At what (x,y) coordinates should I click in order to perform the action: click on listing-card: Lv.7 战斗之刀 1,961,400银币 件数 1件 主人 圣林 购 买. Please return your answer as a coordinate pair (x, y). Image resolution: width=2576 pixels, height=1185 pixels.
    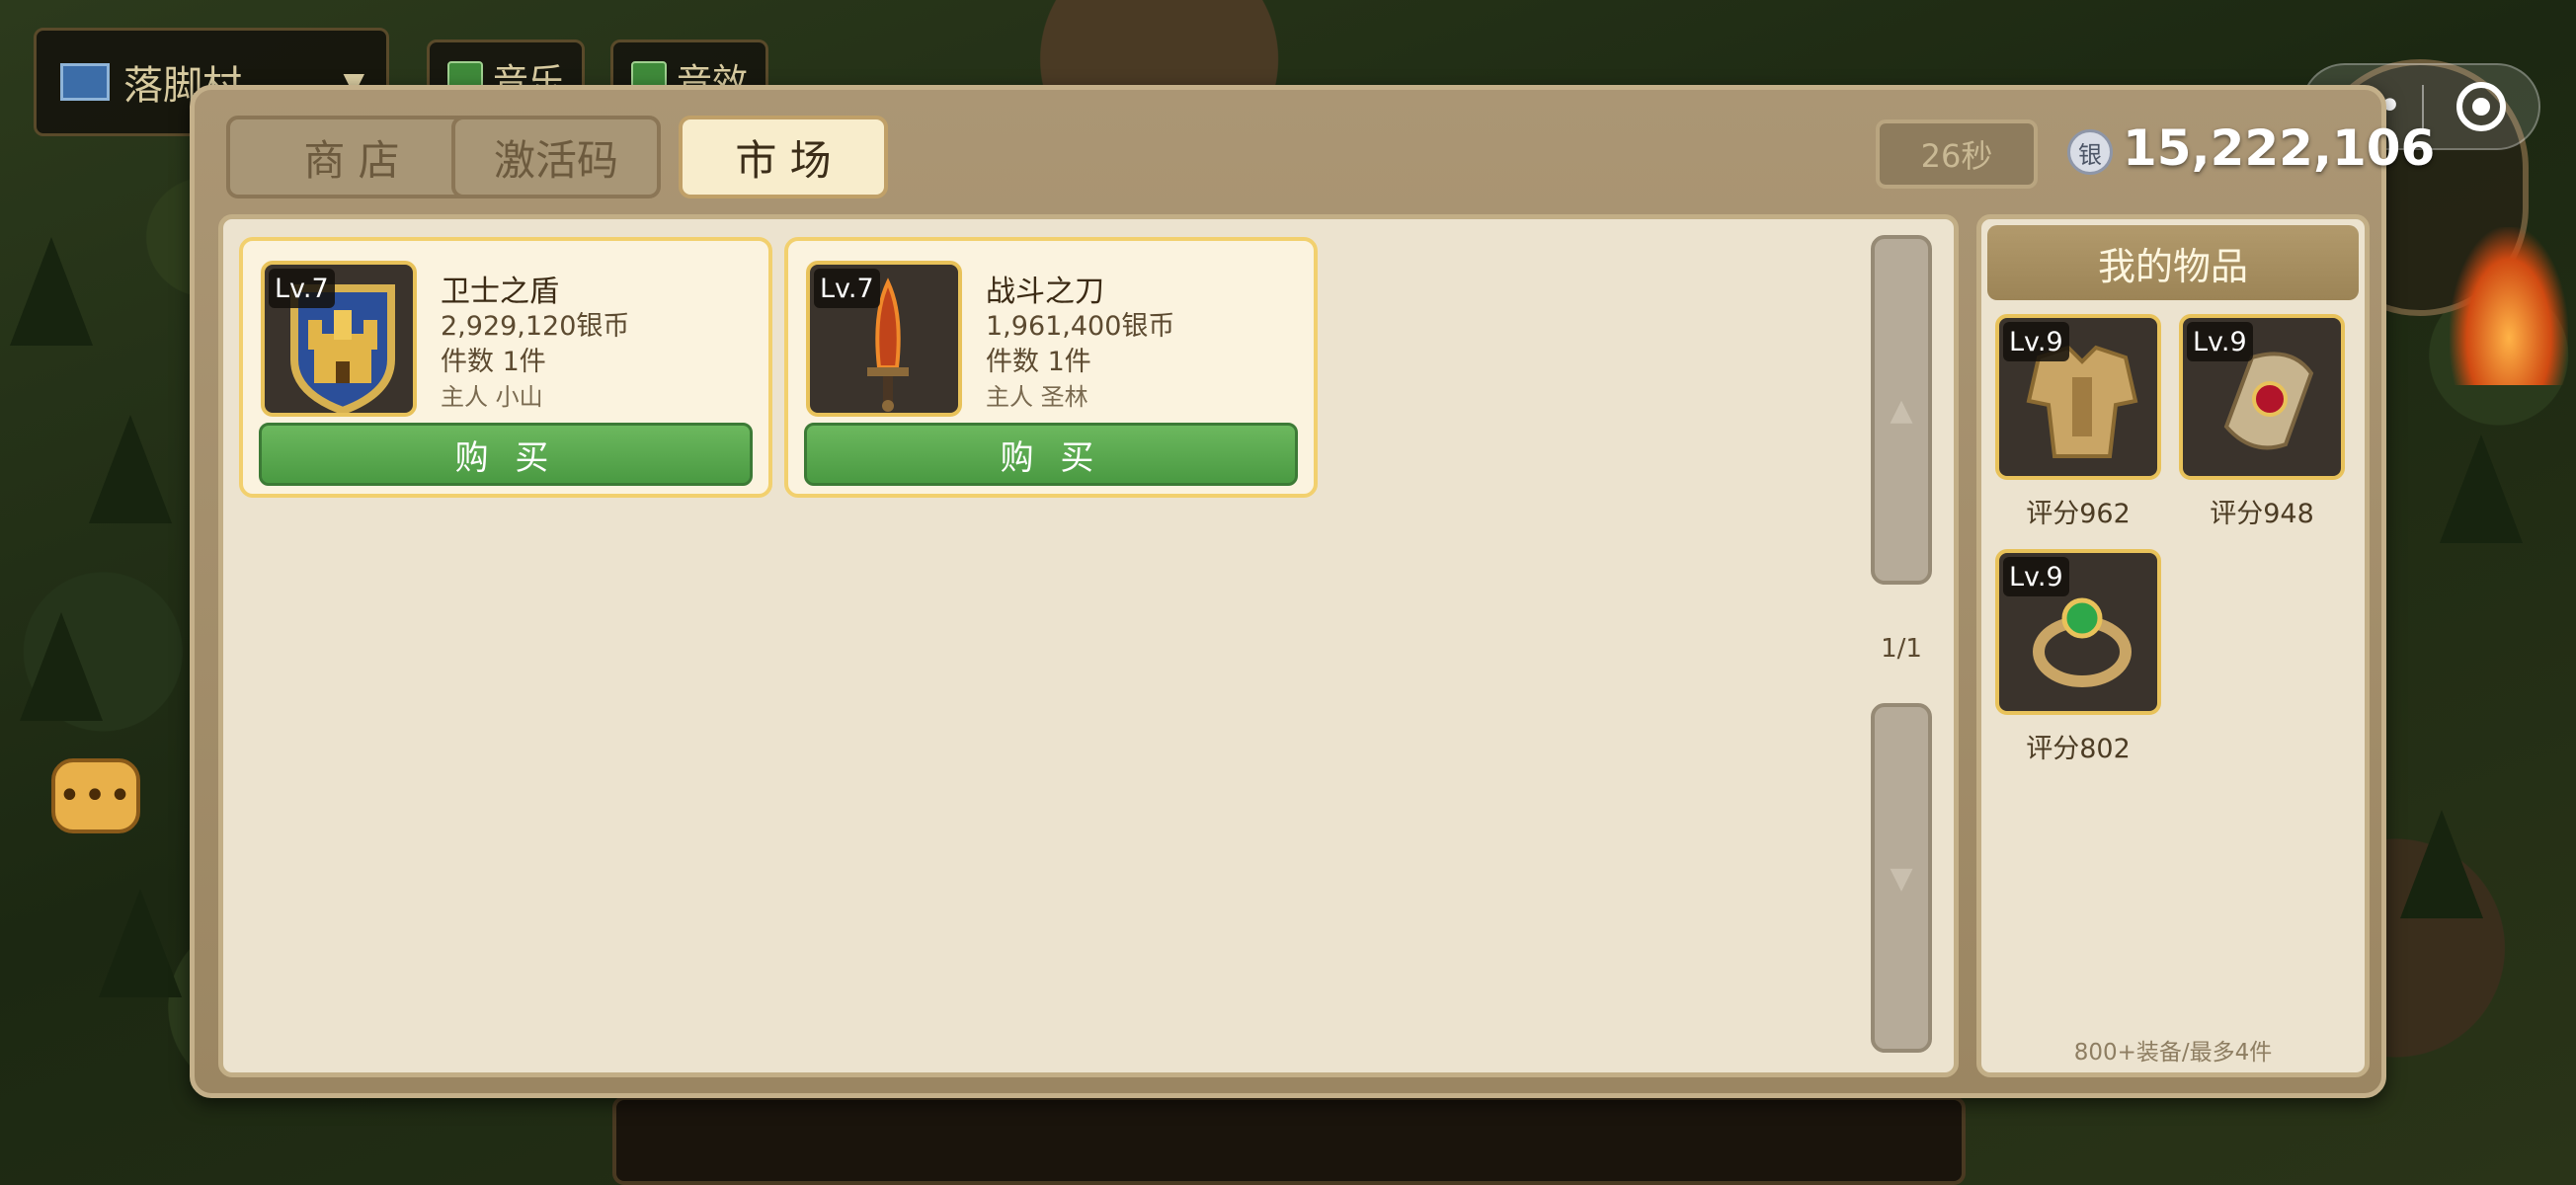
    Looking at the image, I should click on (1051, 367).